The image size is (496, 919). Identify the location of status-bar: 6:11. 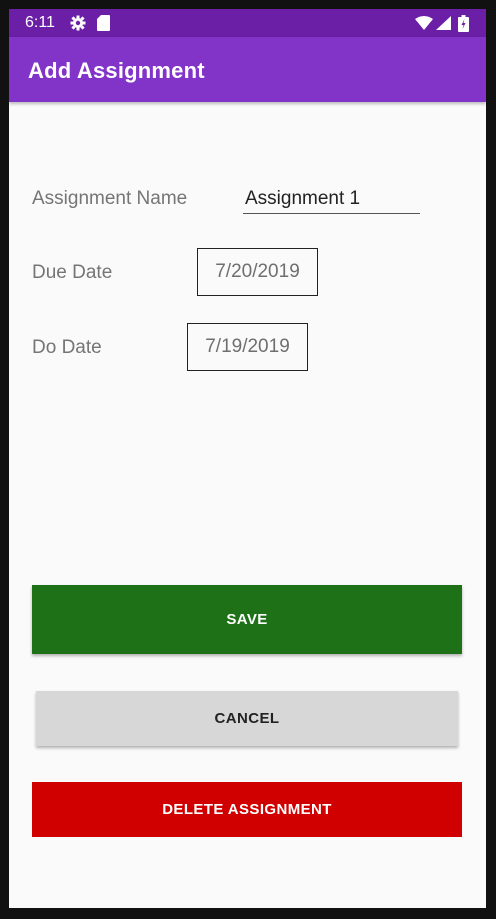
(247, 23).